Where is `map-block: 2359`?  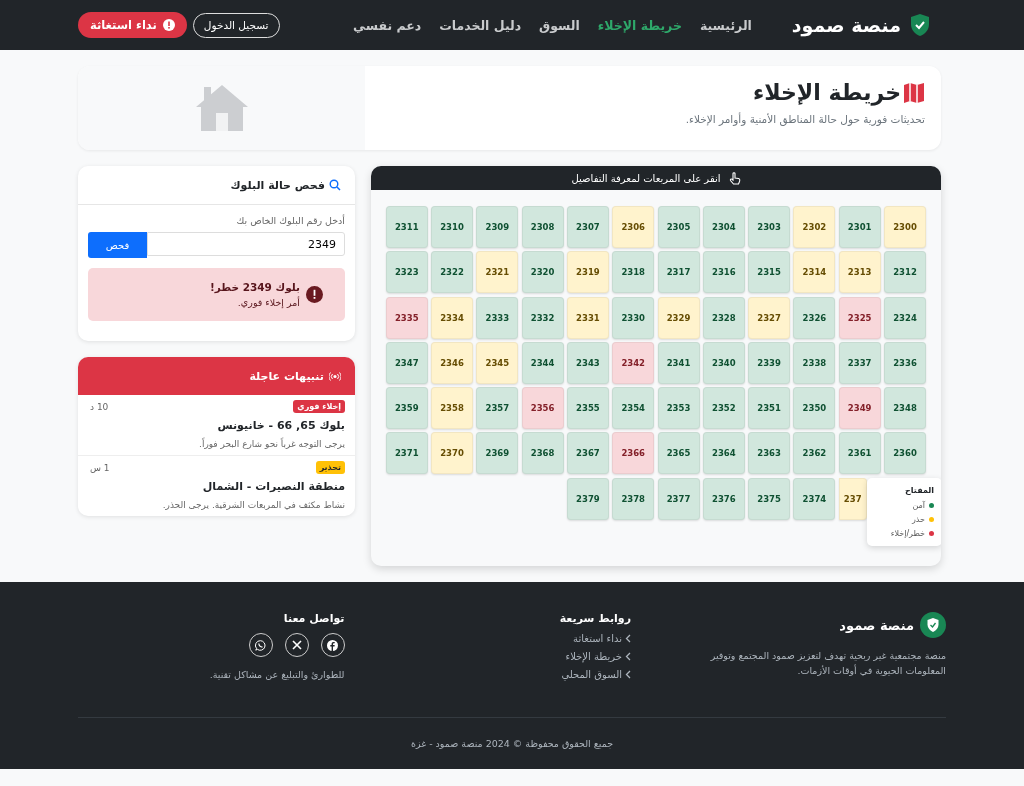 map-block: 2359 is located at coordinates (406, 408).